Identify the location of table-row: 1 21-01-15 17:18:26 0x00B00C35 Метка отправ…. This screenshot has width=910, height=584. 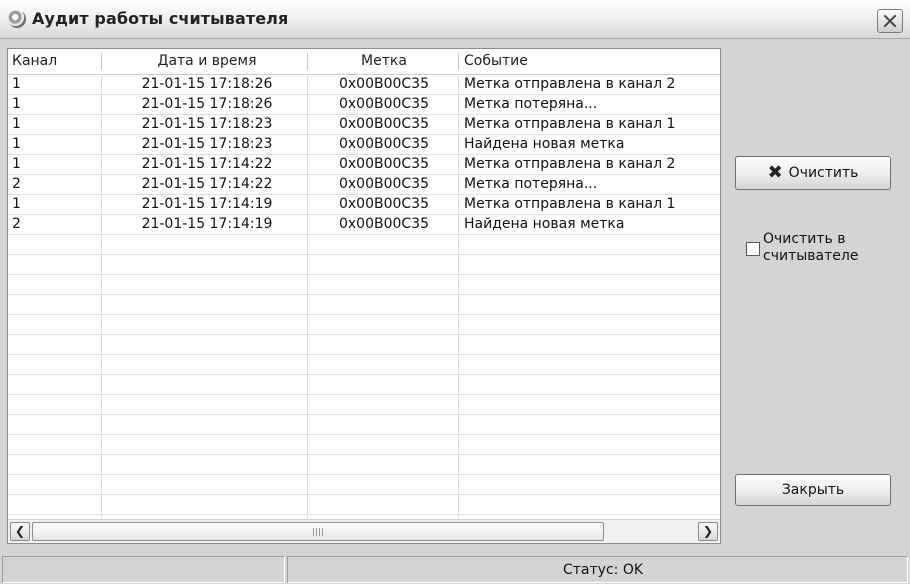
(364, 85).